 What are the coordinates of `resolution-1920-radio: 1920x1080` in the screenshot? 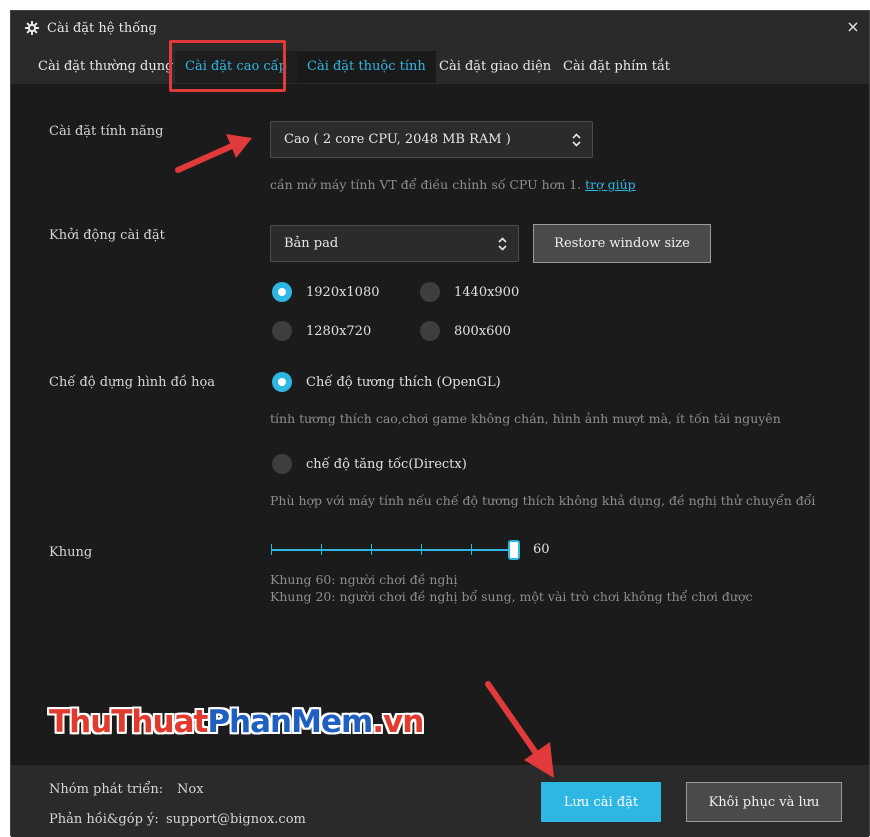 It's located at (326, 292).